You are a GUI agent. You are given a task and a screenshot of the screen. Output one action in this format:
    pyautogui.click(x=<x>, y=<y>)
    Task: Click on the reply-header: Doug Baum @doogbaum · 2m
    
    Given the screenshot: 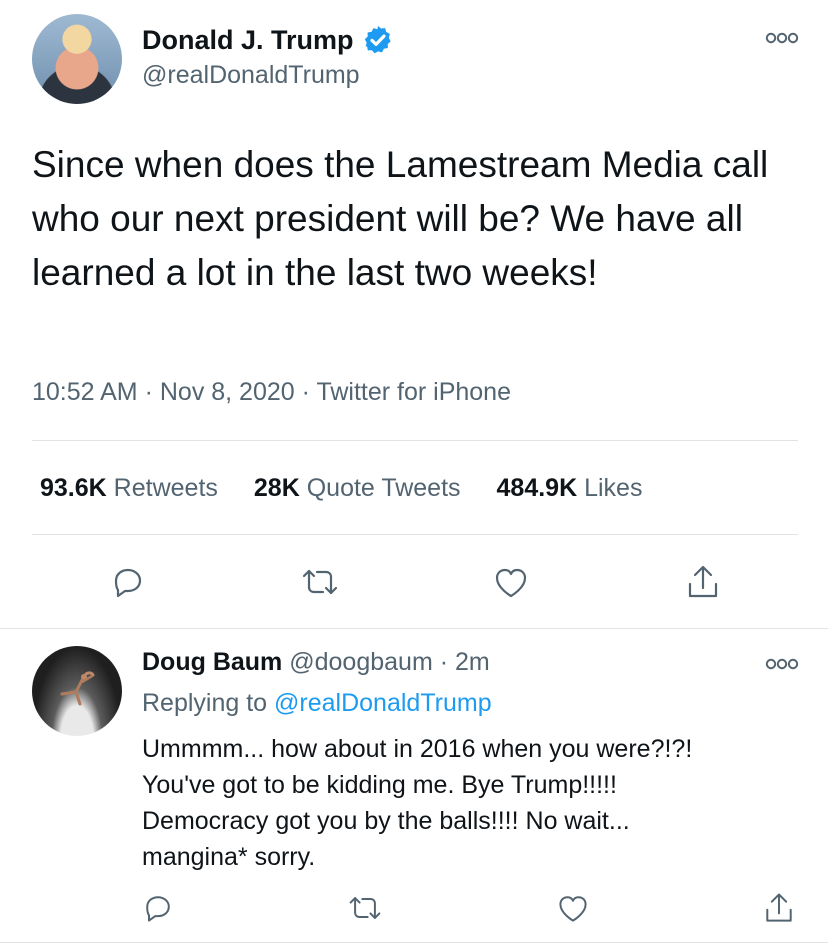 What is the action you would take?
    pyautogui.click(x=316, y=662)
    